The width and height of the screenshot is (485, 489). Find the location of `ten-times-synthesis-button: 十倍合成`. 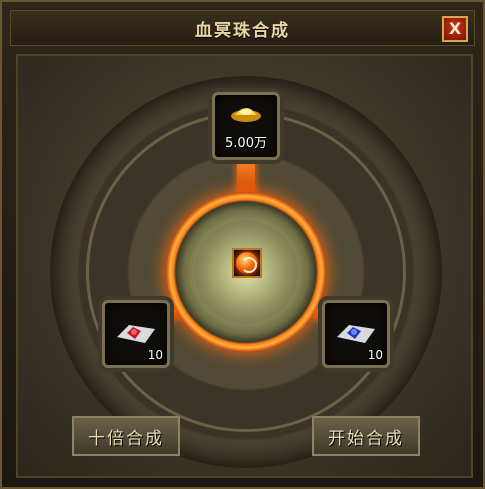

ten-times-synthesis-button: 十倍合成 is located at coordinates (126, 436).